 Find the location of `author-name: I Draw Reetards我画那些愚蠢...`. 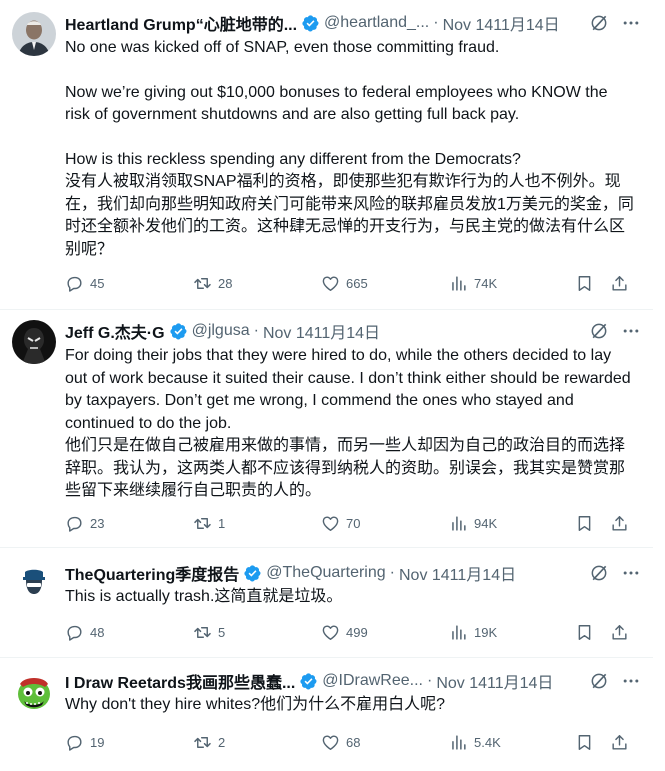

author-name: I Draw Reetards我画那些愚蠢... is located at coordinates (180, 681).